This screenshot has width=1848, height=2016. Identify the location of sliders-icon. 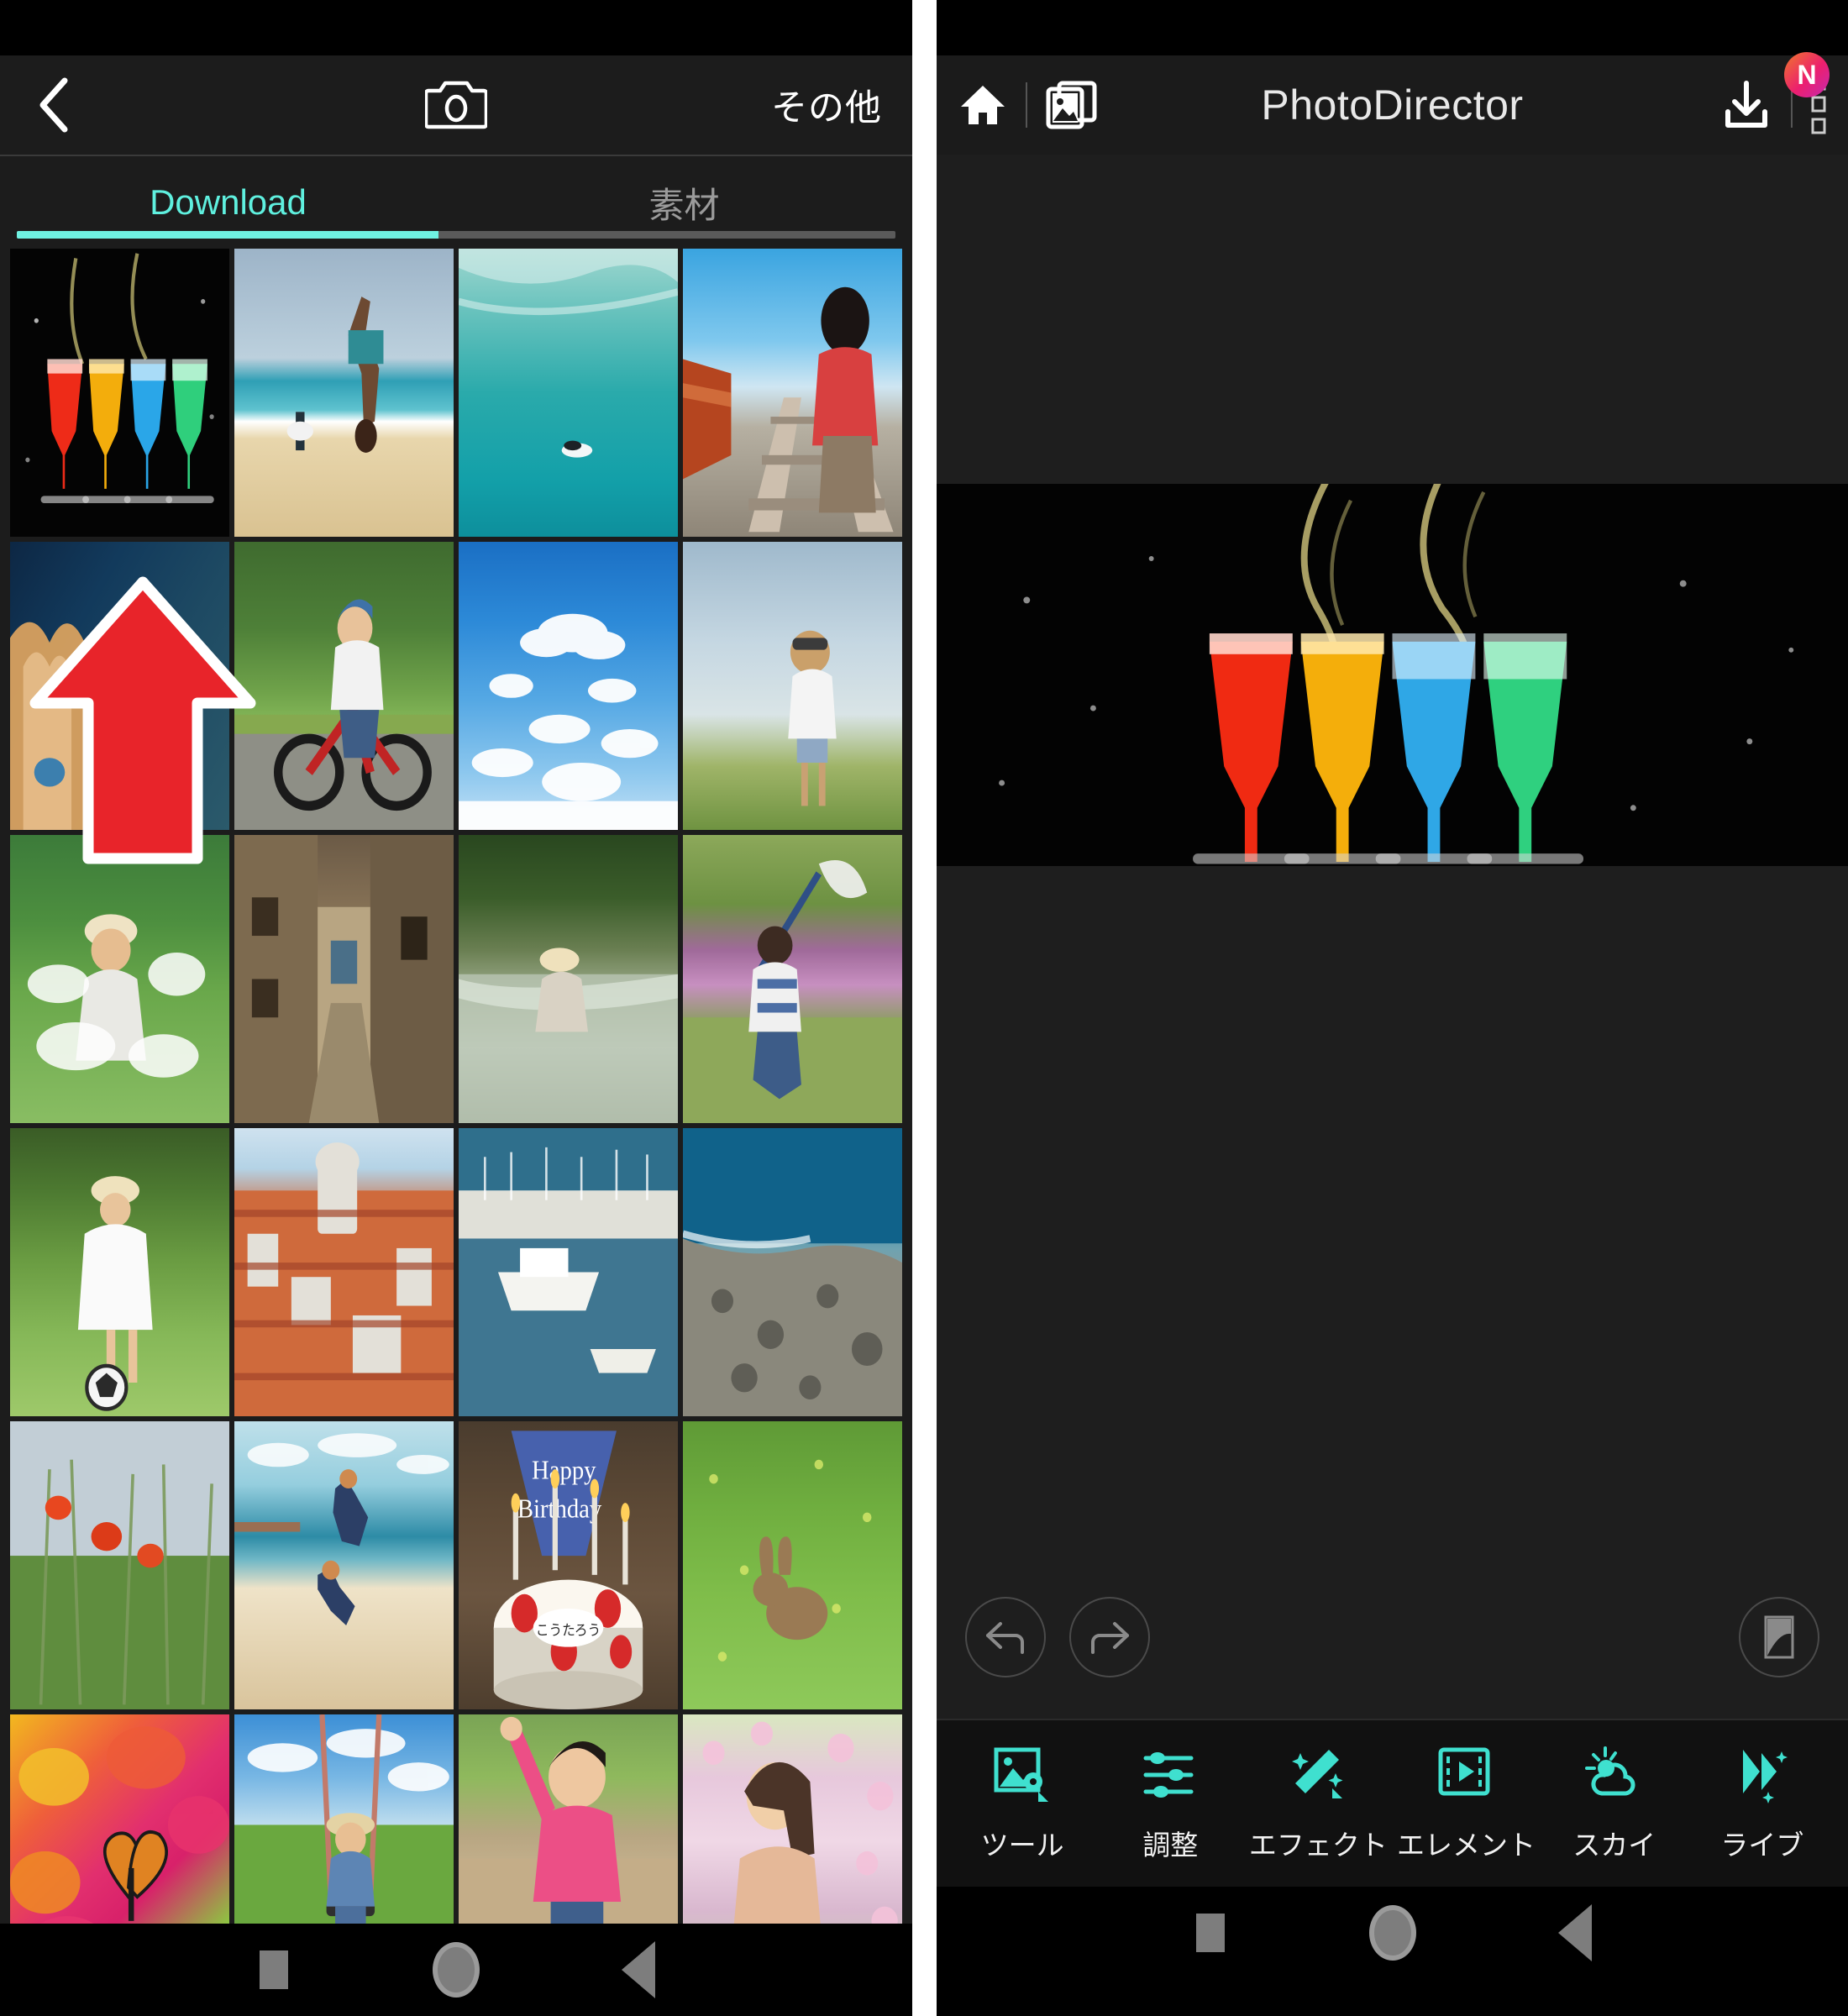
(1170, 1778).